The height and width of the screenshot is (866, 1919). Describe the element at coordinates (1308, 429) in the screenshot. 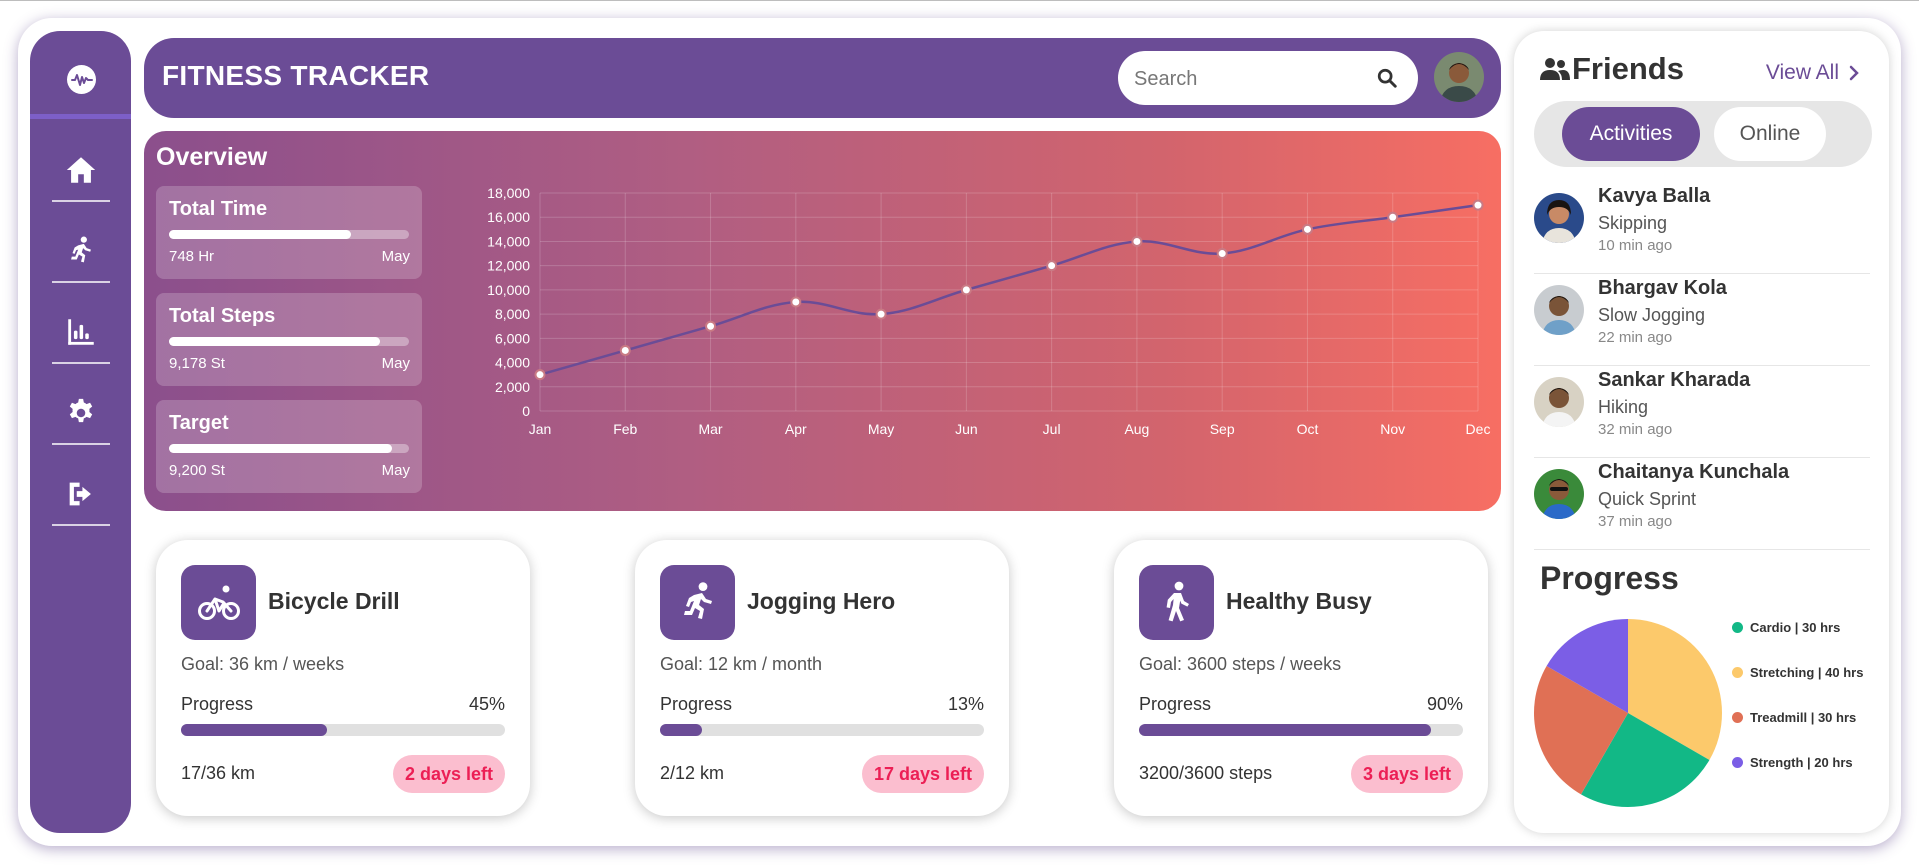

I see `x-tick-label: Oct` at that location.